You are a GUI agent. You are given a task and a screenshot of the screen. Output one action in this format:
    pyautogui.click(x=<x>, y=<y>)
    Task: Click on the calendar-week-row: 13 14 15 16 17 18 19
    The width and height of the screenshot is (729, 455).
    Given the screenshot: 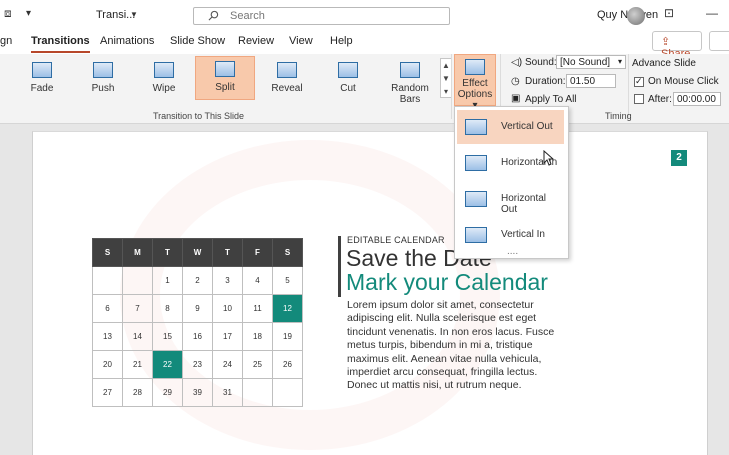 What is the action you would take?
    pyautogui.click(x=197, y=336)
    